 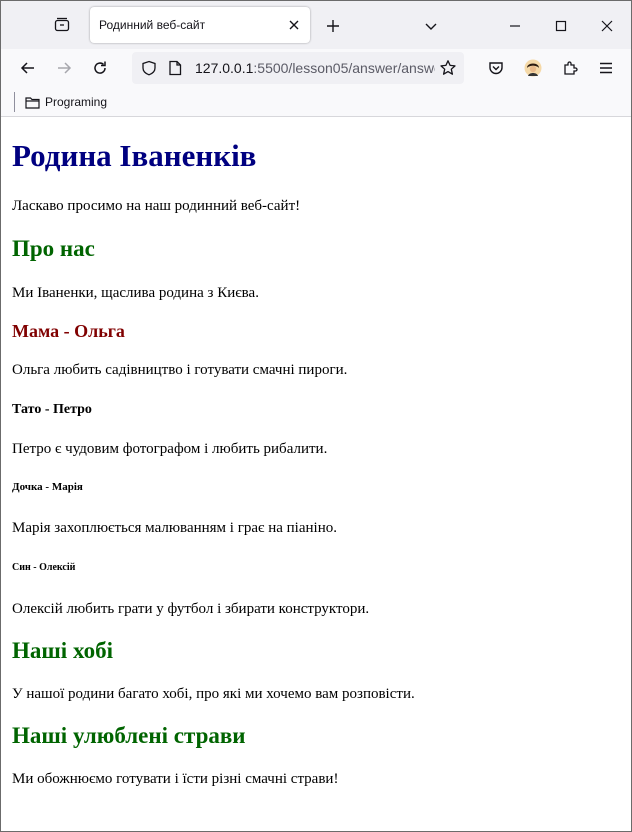 I want to click on tab-close-icon, so click(x=294, y=25).